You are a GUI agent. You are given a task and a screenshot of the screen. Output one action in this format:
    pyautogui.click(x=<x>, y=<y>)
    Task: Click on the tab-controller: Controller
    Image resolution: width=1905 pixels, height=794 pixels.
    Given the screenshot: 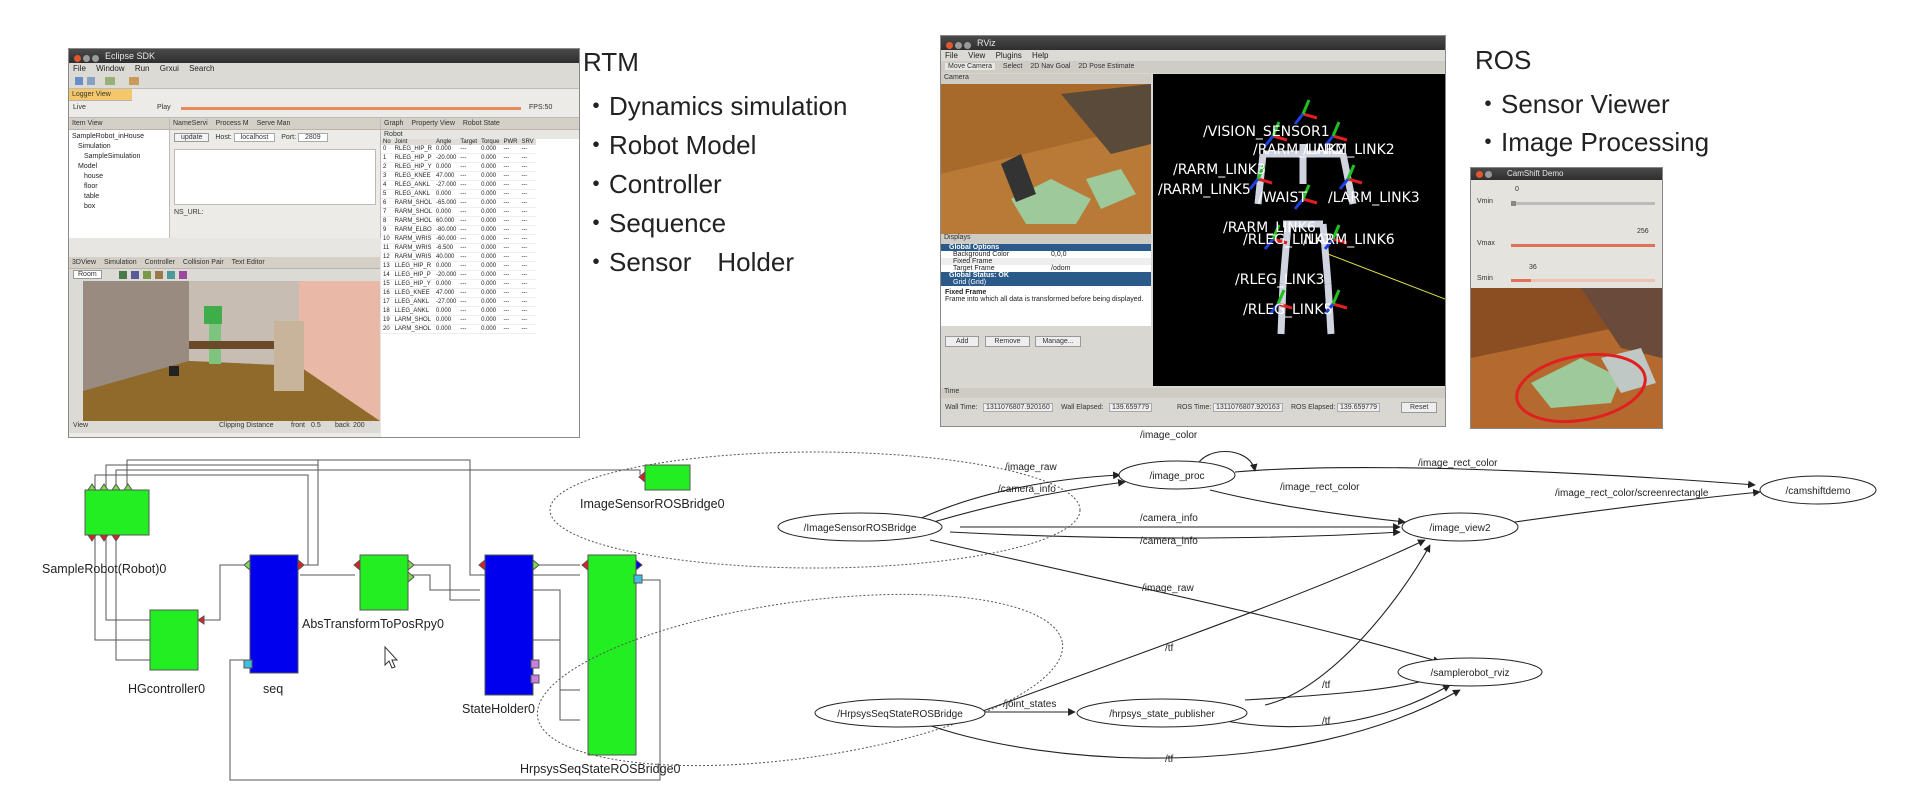 What is the action you would take?
    pyautogui.click(x=160, y=262)
    